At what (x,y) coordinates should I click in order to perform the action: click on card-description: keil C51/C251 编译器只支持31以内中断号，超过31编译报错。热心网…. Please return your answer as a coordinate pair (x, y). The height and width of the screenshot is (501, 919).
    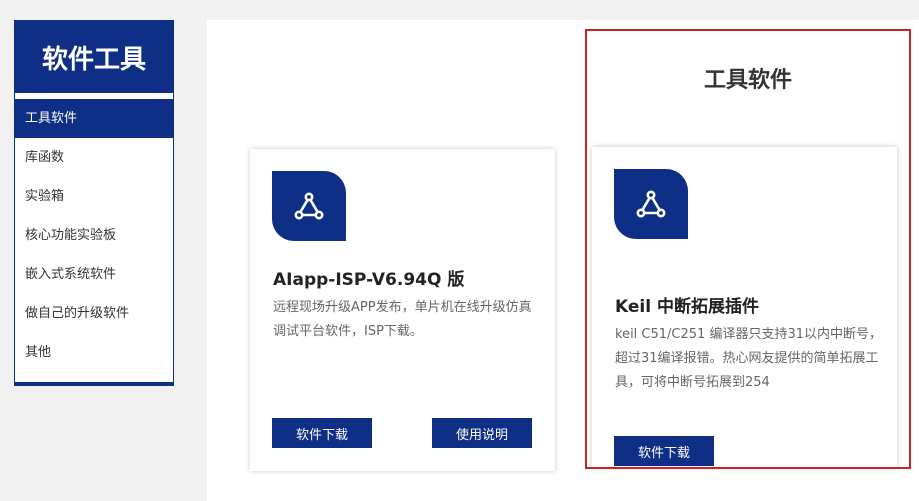
    Looking at the image, I should click on (748, 358).